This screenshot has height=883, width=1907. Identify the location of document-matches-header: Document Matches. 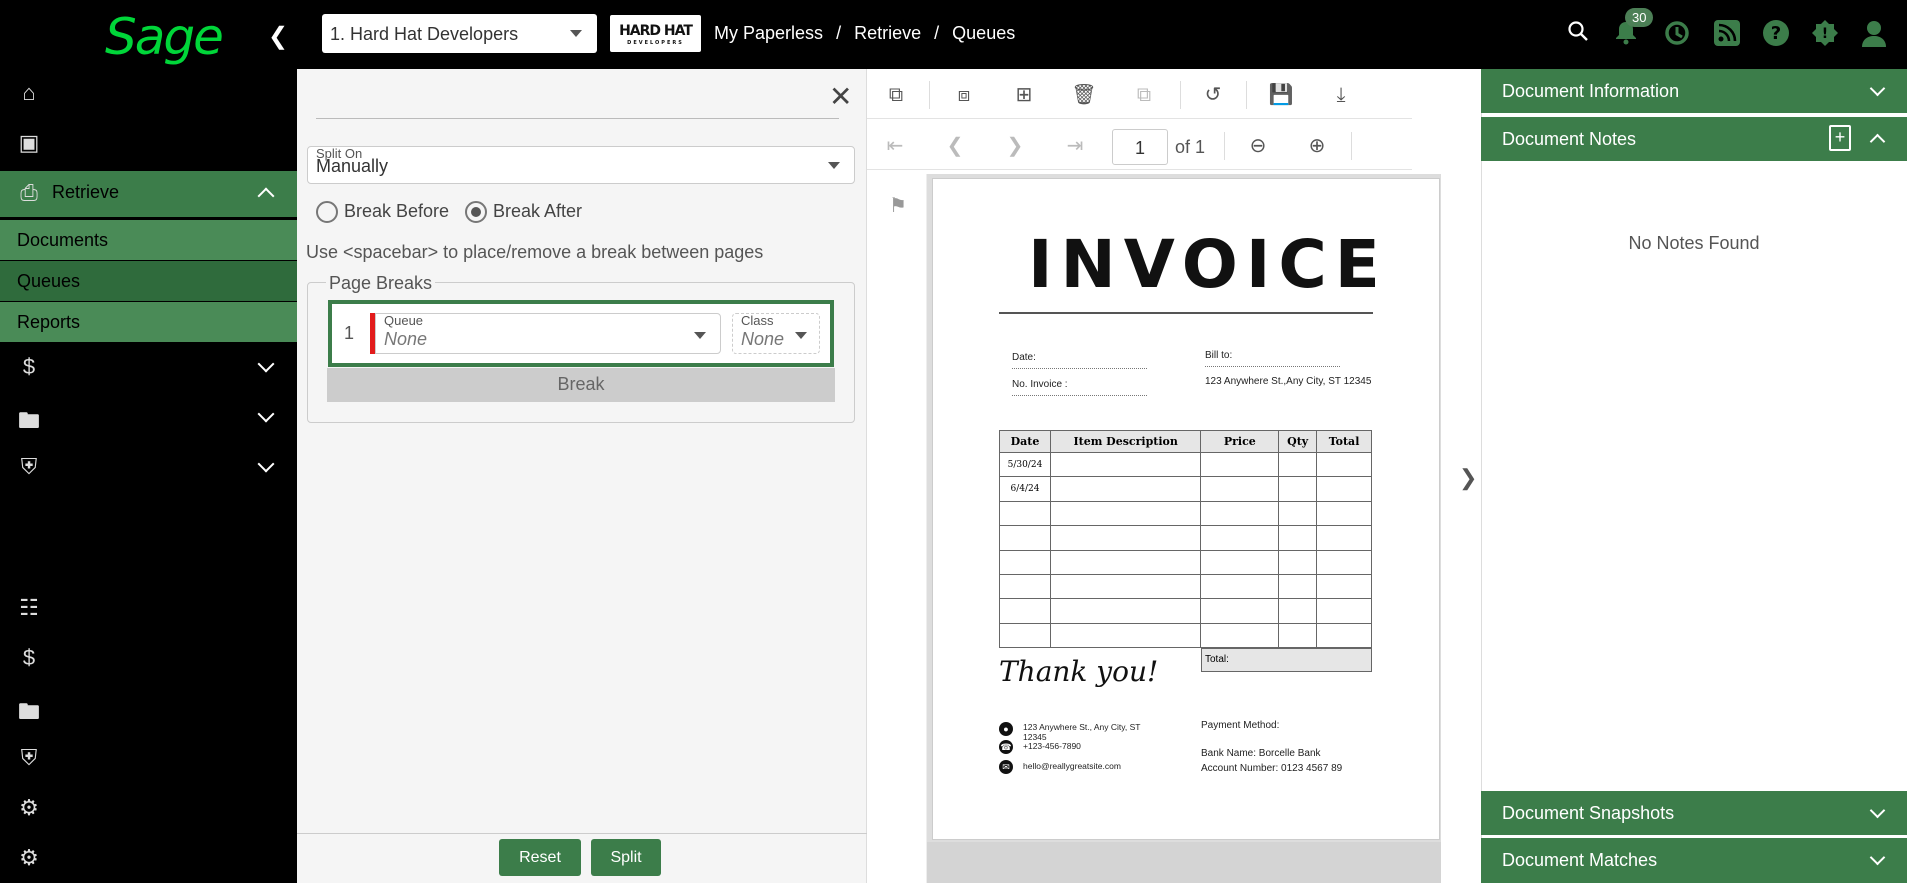
(1694, 860).